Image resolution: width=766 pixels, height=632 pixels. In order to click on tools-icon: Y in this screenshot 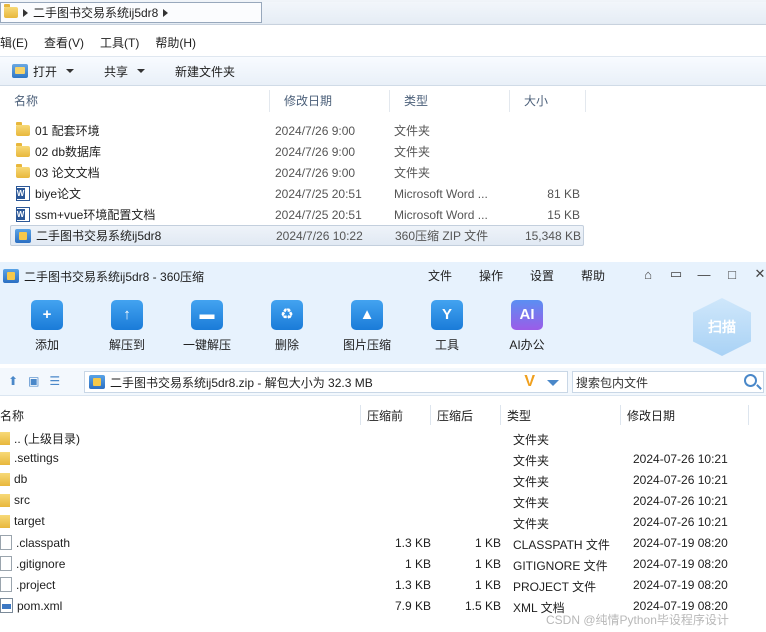, I will do `click(447, 315)`.